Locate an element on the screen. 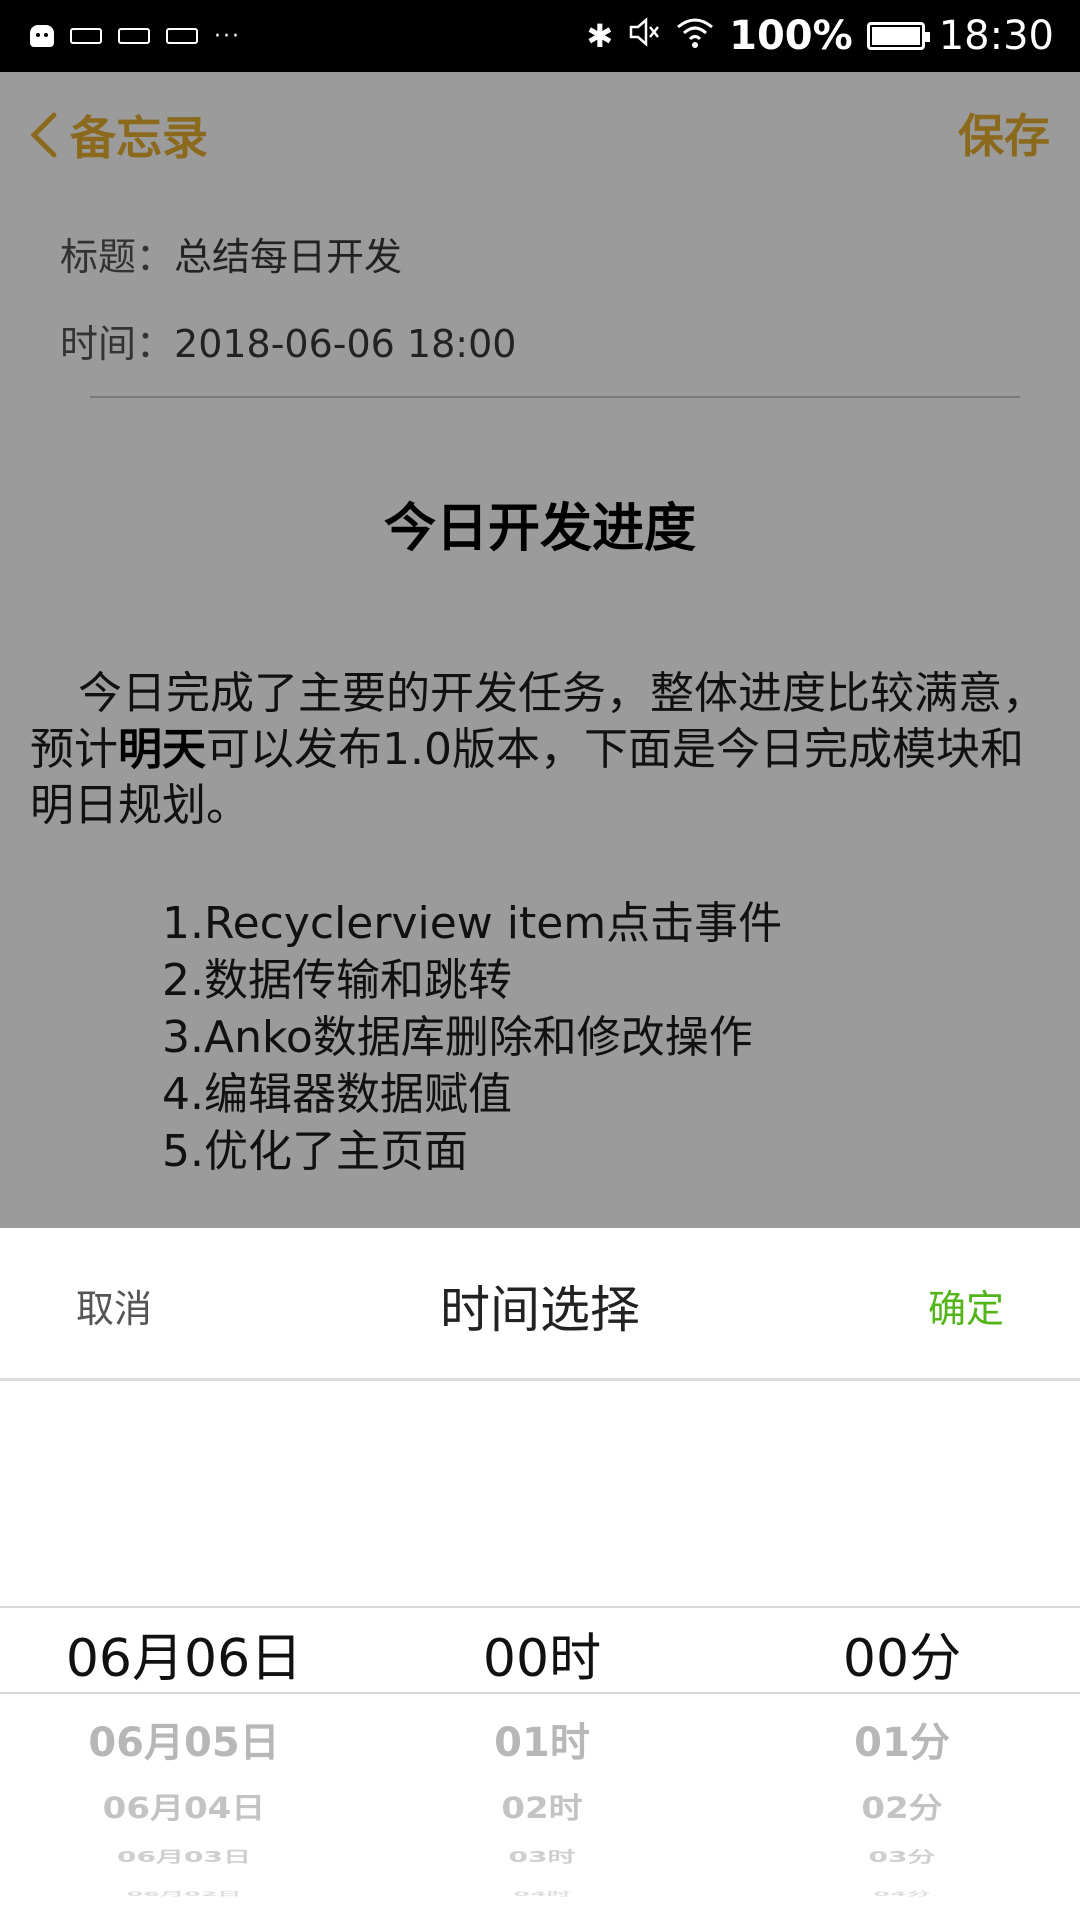  paragraph-bold-text: 明天 is located at coordinates (162, 749).